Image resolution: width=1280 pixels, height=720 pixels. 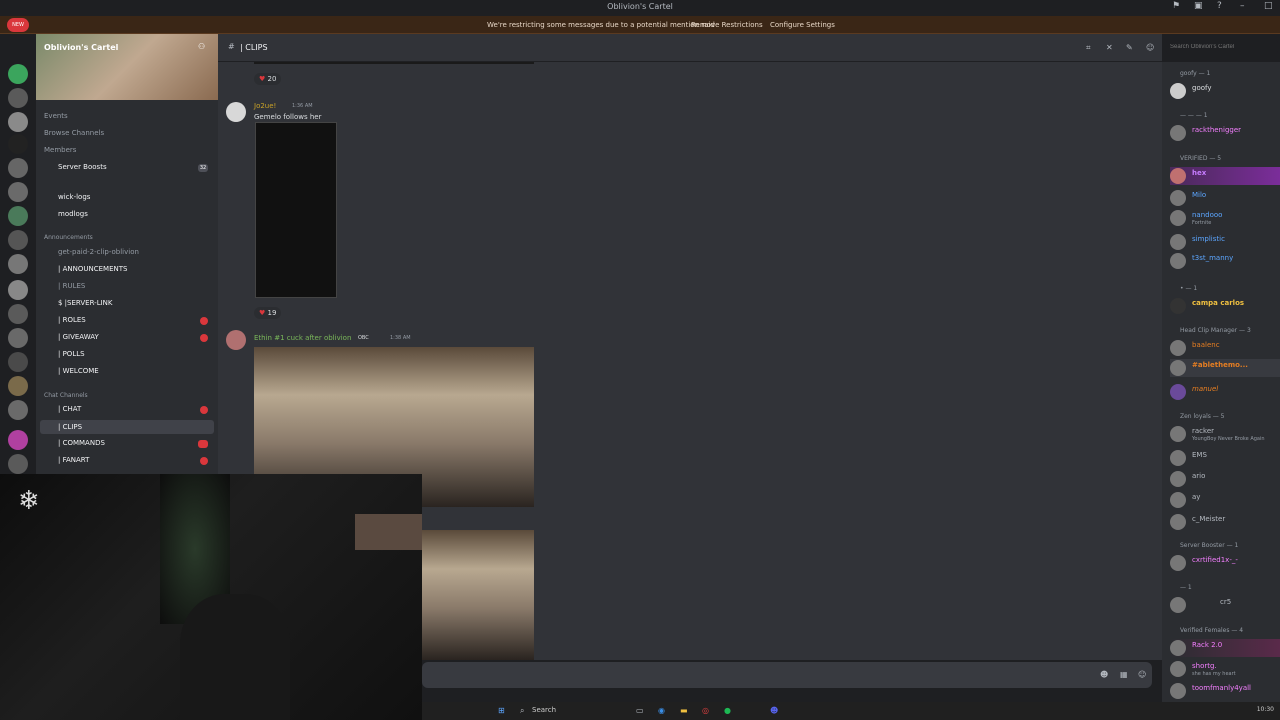 What do you see at coordinates (1225, 479) in the screenshot?
I see `member-item: ario` at bounding box center [1225, 479].